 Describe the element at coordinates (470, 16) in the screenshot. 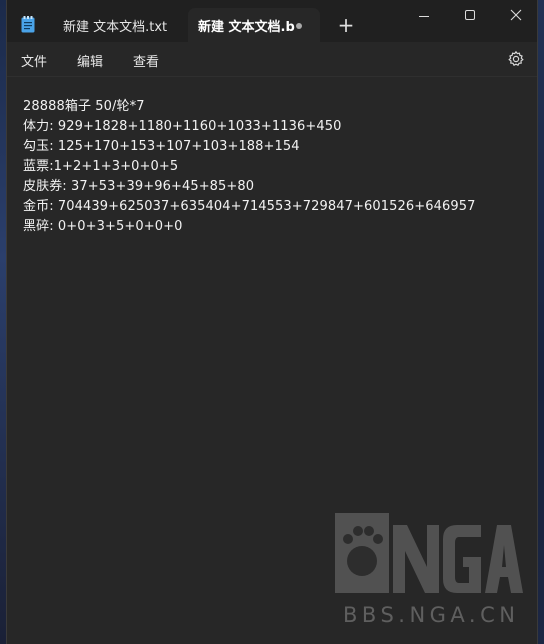

I see `maximize-icon` at that location.